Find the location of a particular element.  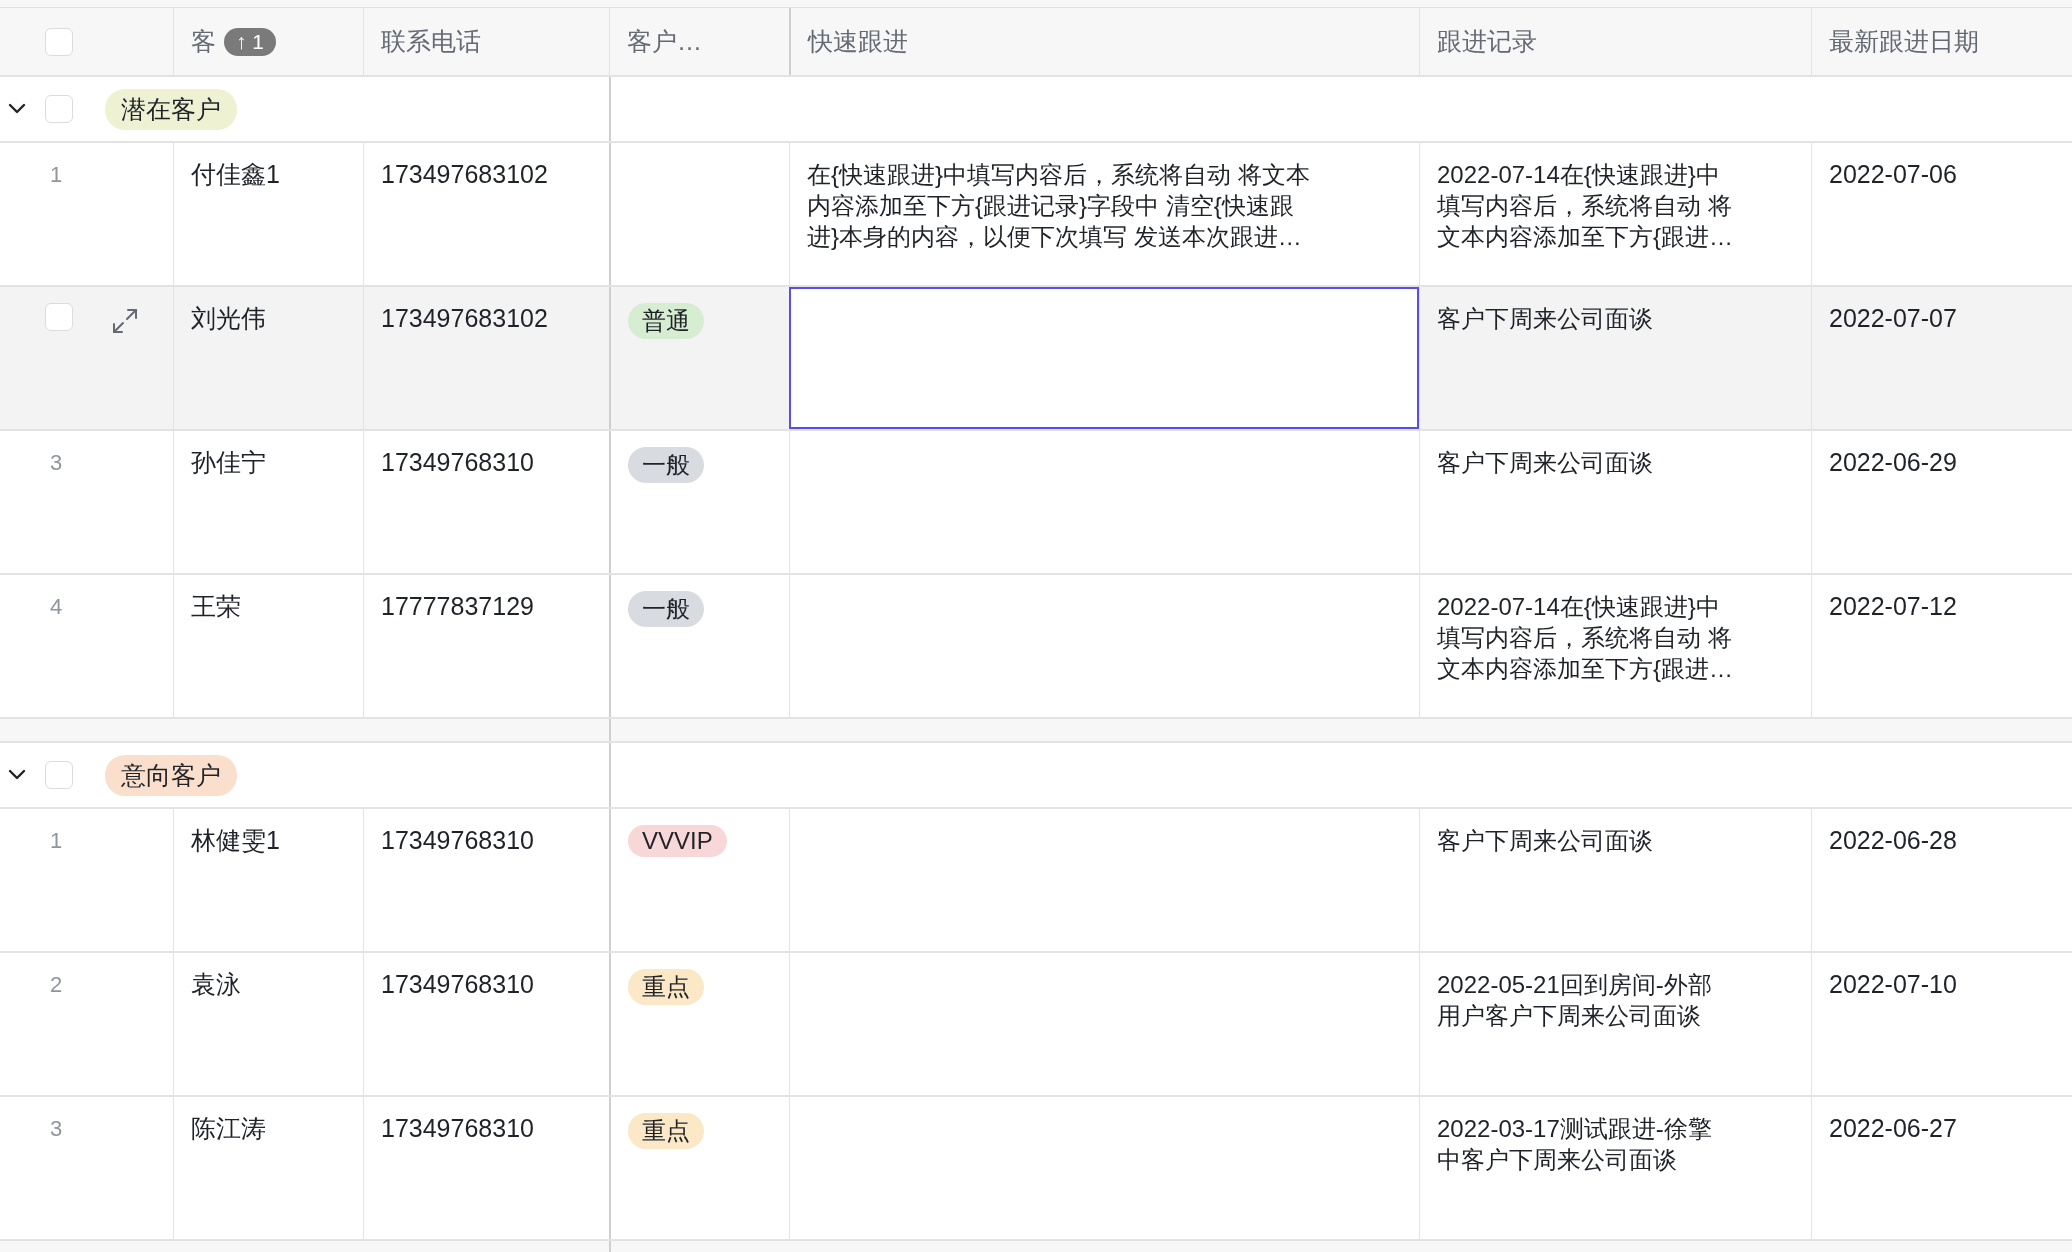

column-header: 联系电话 is located at coordinates (431, 41).